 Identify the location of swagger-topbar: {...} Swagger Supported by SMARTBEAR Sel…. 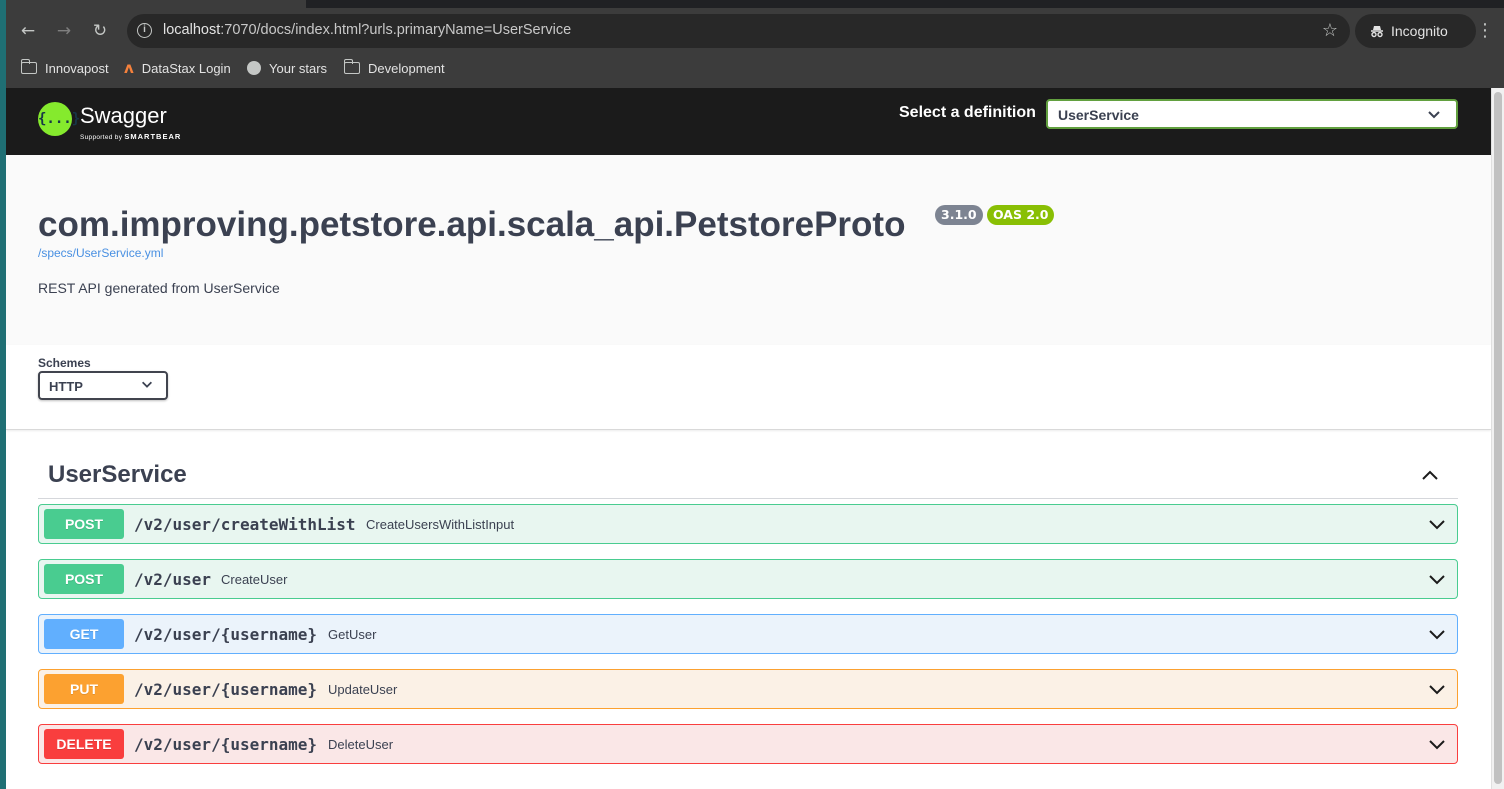
(748, 121).